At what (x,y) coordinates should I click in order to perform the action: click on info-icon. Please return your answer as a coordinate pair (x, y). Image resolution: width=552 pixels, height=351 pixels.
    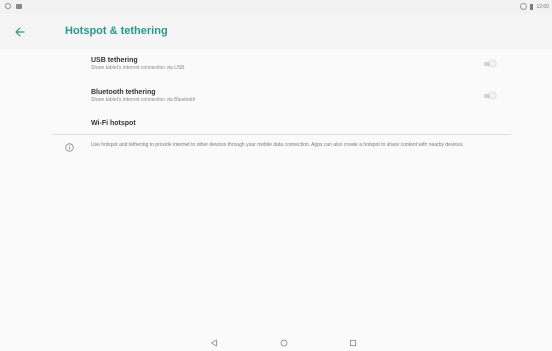
    Looking at the image, I should click on (69, 147).